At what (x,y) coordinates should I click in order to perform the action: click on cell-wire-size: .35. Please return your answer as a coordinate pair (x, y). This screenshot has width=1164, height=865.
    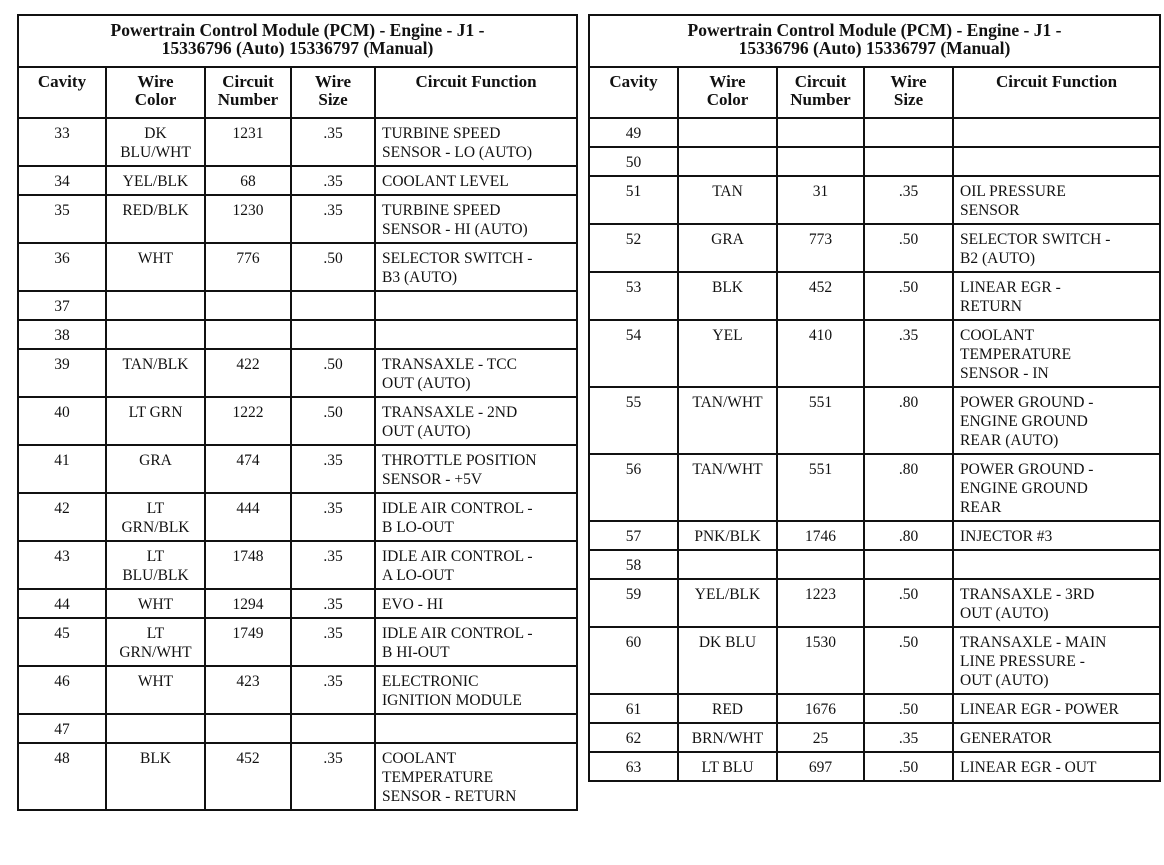
    Looking at the image, I should click on (333, 690).